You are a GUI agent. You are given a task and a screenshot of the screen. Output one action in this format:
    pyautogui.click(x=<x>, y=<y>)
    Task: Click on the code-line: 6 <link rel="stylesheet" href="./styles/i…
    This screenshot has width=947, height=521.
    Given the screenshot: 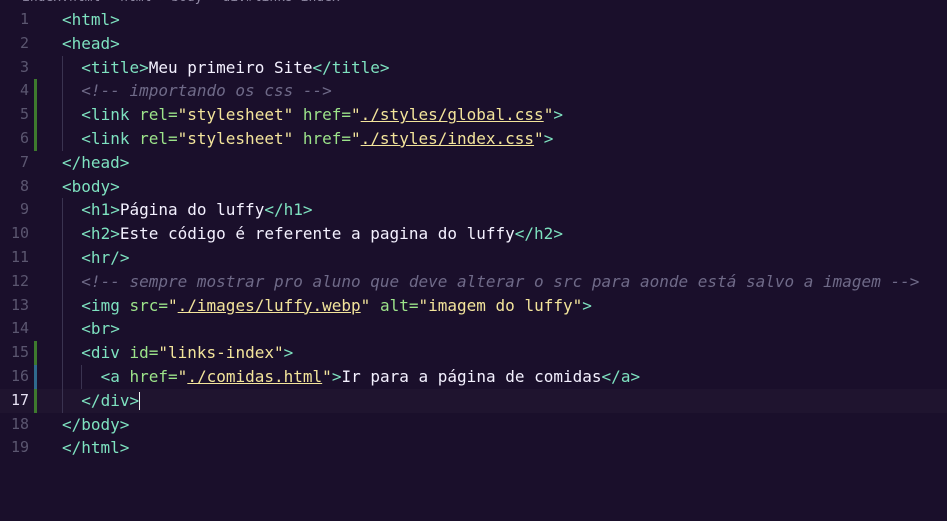 What is the action you would take?
    pyautogui.click(x=473, y=138)
    